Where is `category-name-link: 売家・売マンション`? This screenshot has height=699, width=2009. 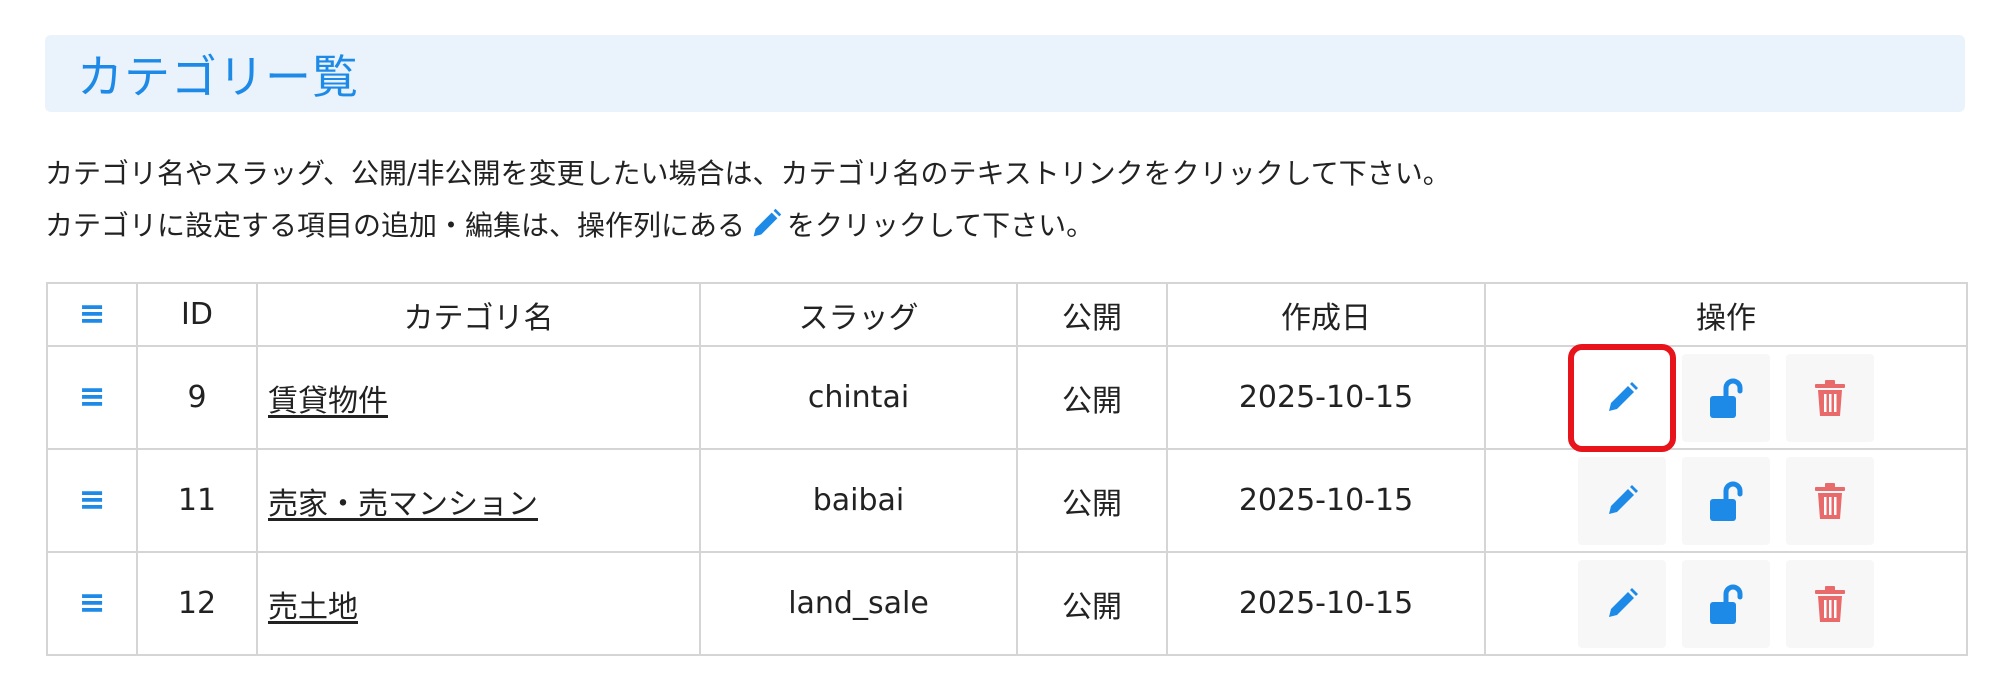
category-name-link: 売家・売マンション is located at coordinates (403, 504).